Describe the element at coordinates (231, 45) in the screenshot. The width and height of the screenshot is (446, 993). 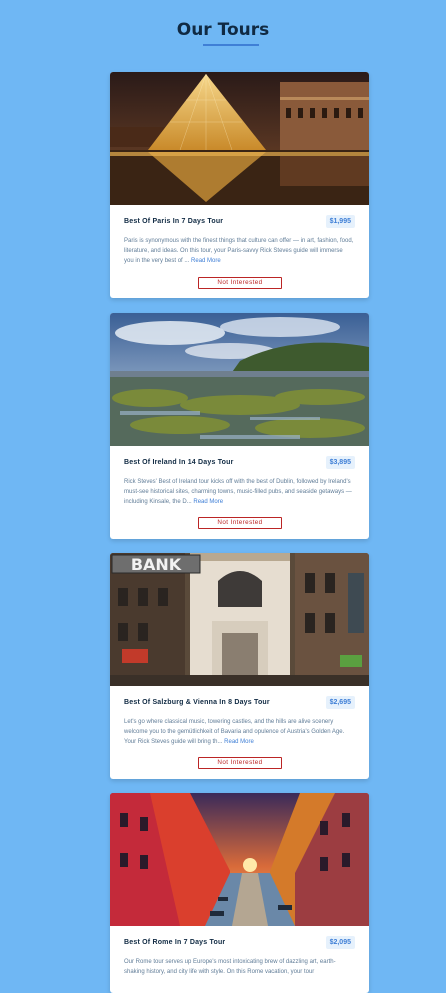
I see `title-underline` at that location.